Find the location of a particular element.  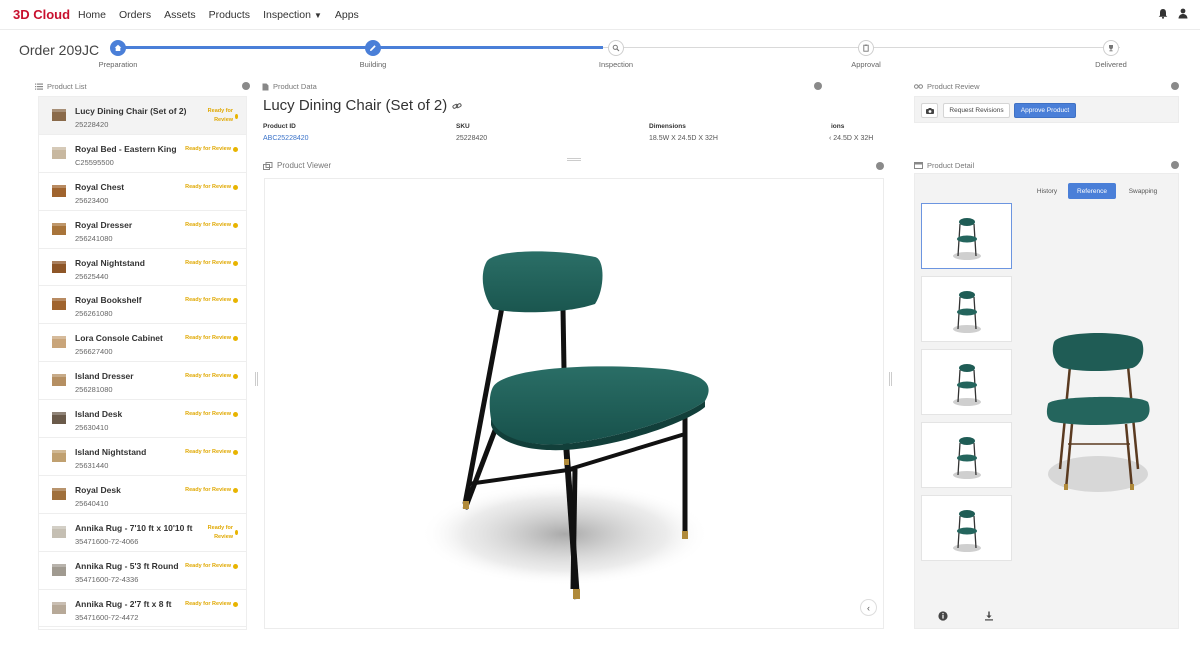

step-inspection: Inspection is located at coordinates (616, 54).